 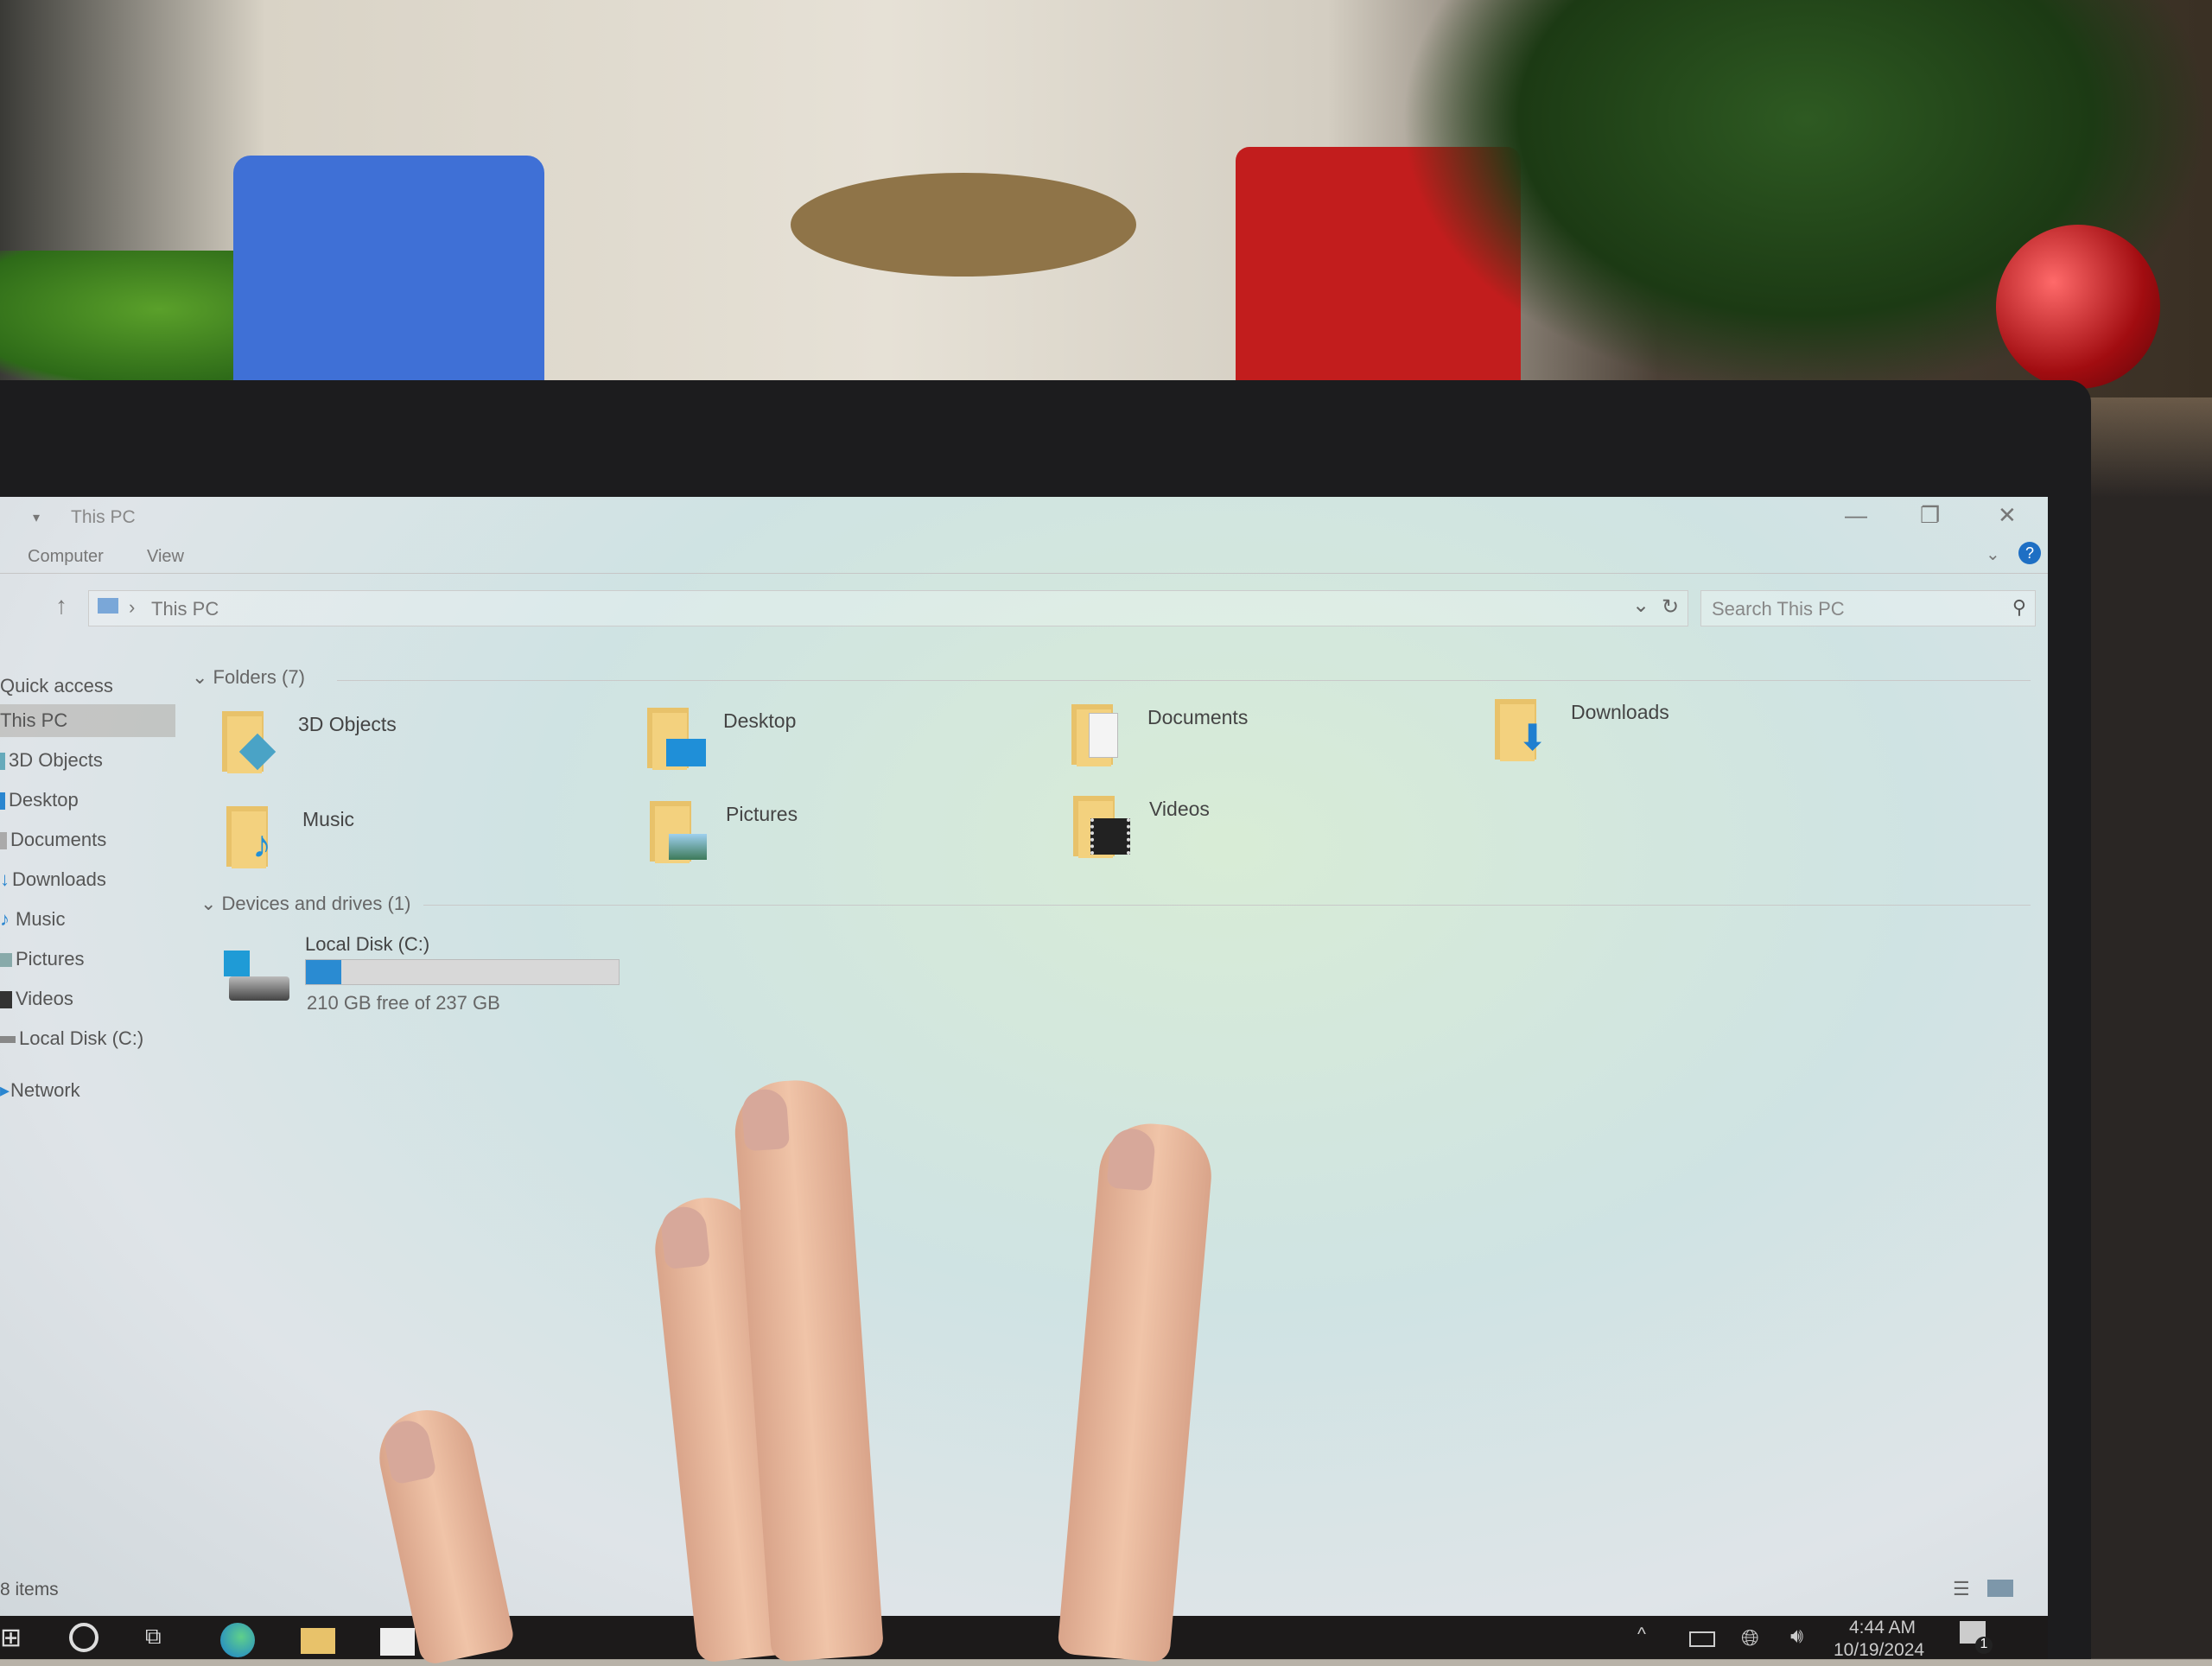 I want to click on address-dropdown-icon: ⌄, so click(x=1640, y=605).